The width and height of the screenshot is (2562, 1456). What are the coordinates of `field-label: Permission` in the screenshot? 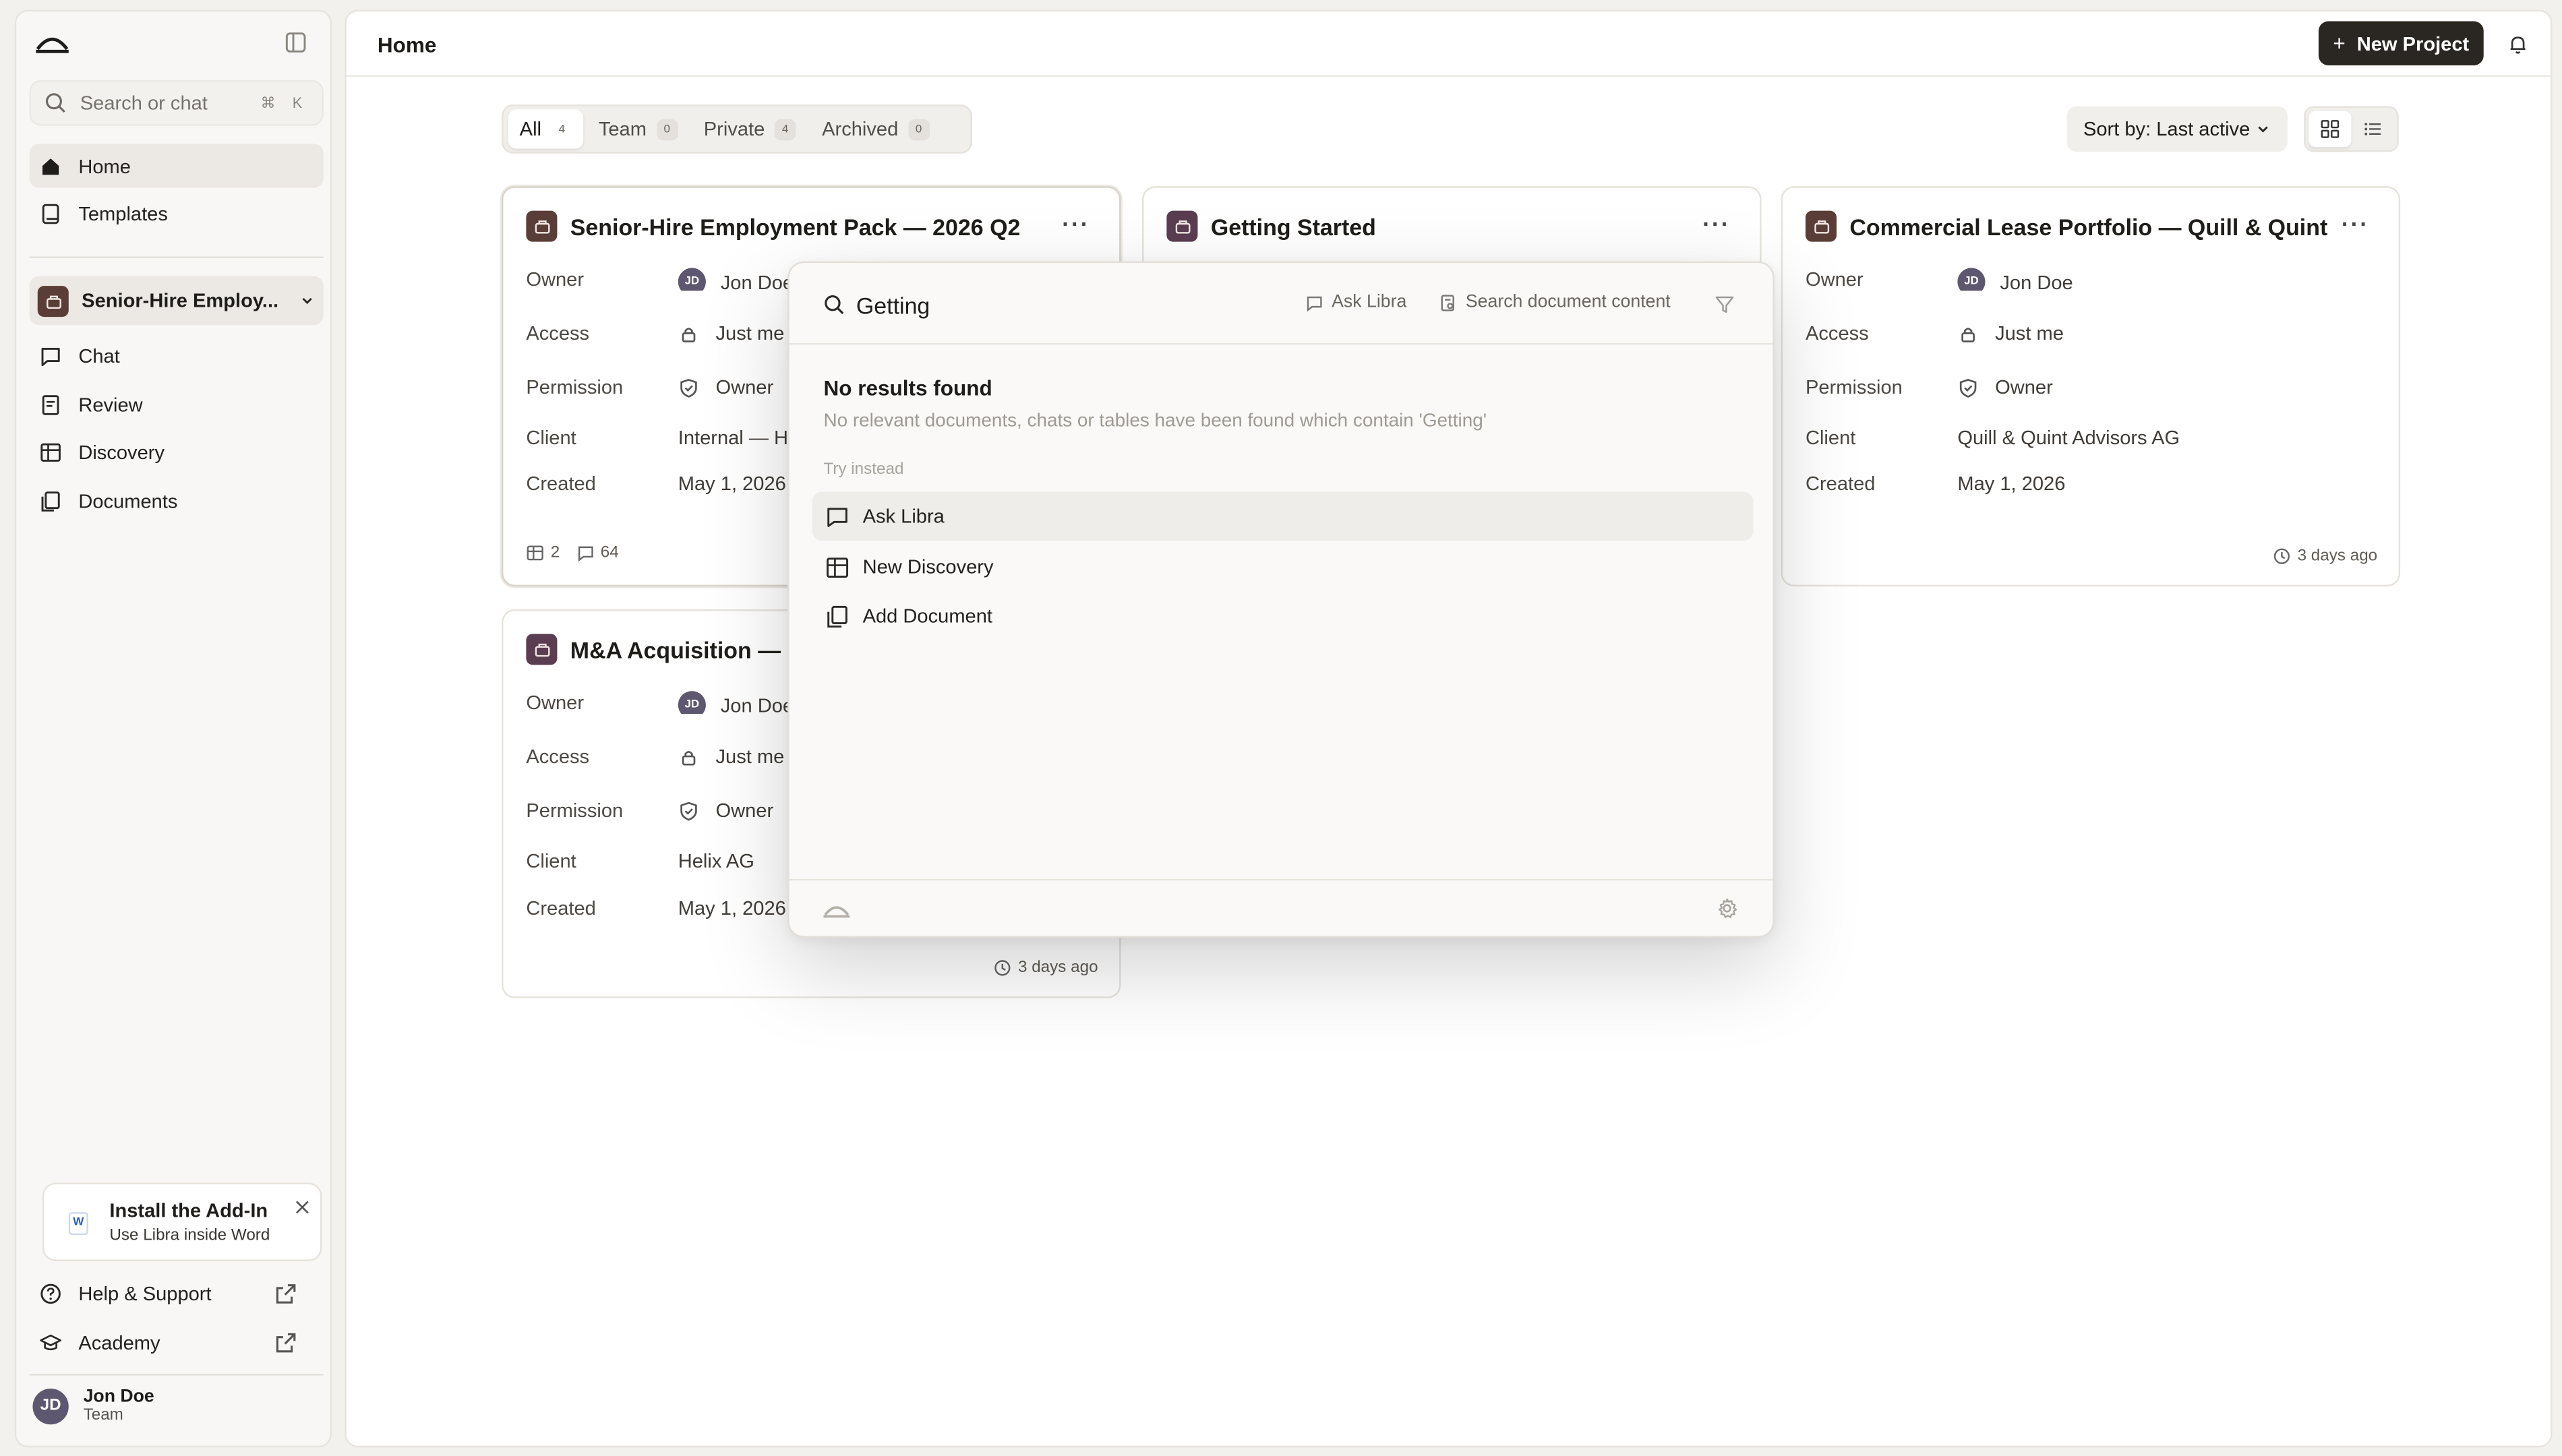 It's located at (575, 810).